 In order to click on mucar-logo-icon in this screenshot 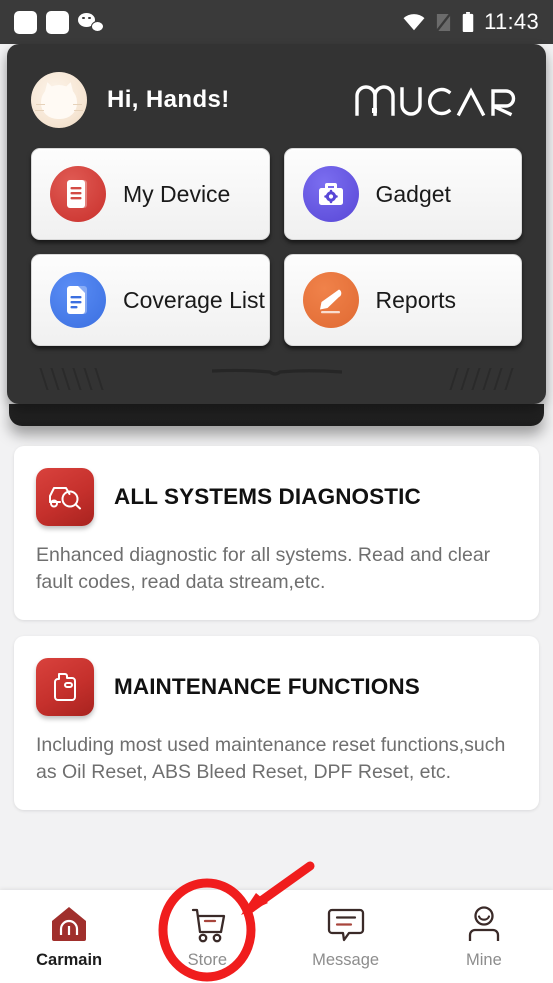, I will do `click(435, 101)`.